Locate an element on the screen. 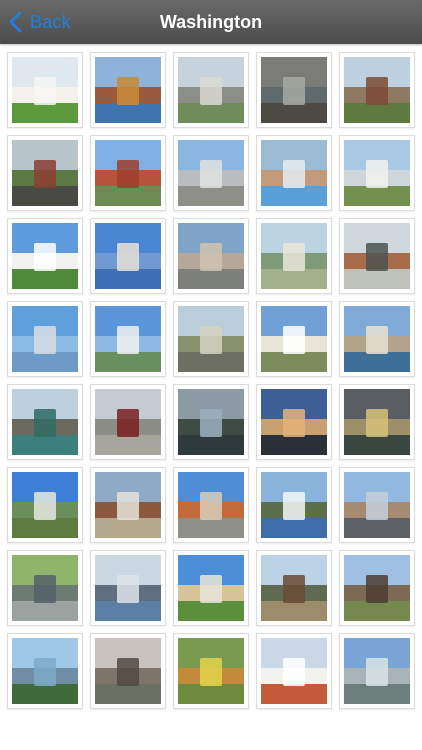  back-label: Back is located at coordinates (50, 21).